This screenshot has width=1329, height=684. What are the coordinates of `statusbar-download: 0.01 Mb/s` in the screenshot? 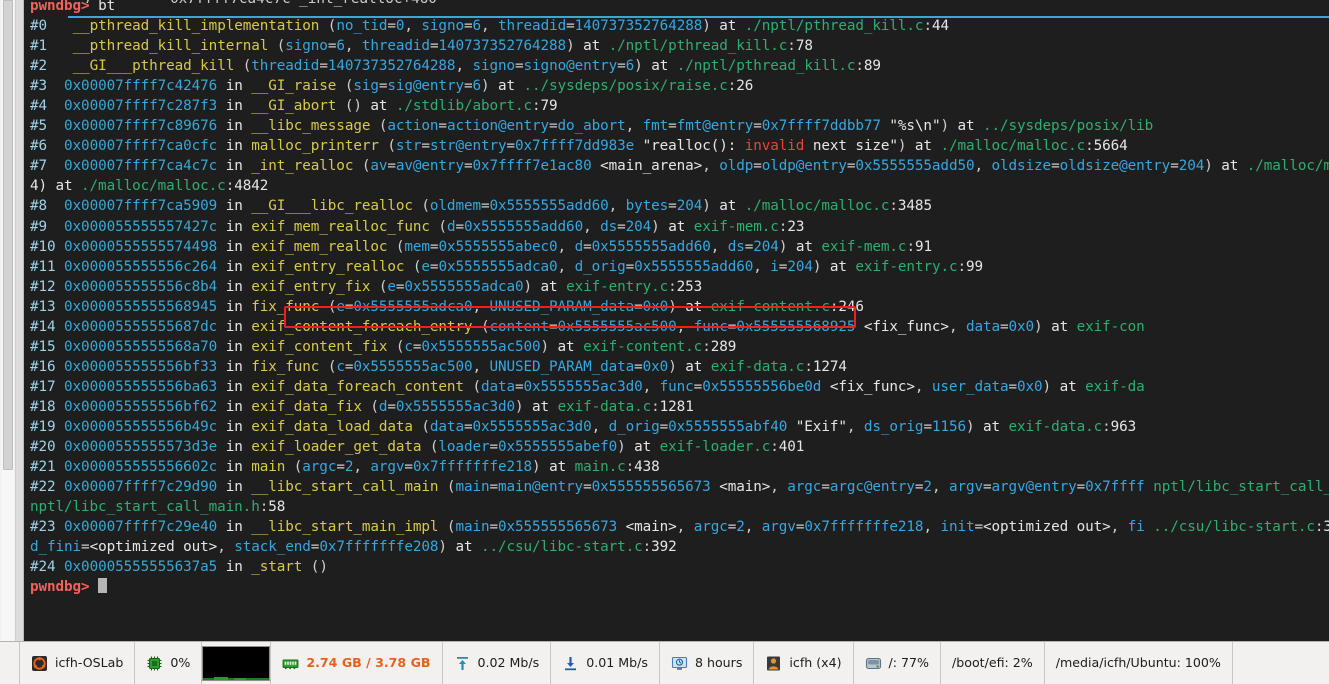 It's located at (605, 663).